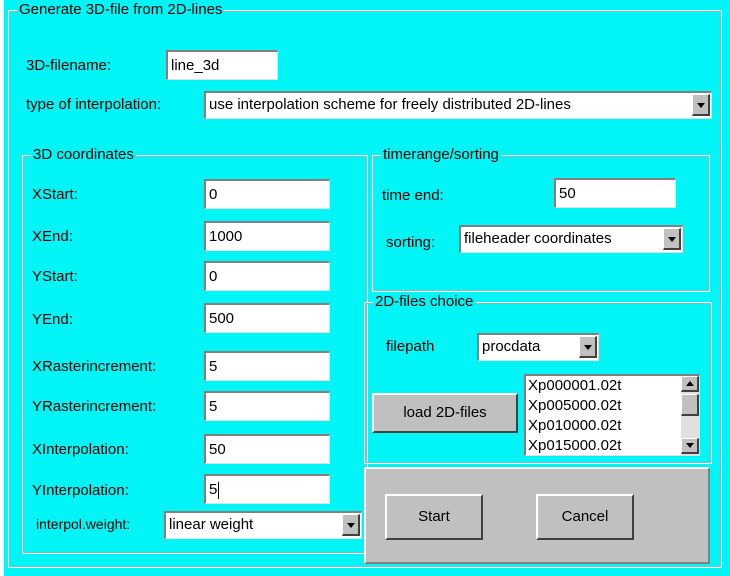  What do you see at coordinates (121, 10) in the screenshot?
I see `main-group-title: Generate 3D-file from 2D-lines` at bounding box center [121, 10].